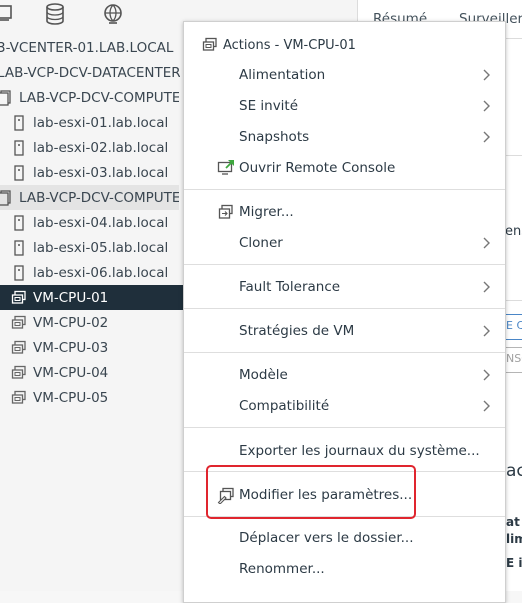 This screenshot has height=603, width=522. Describe the element at coordinates (71, 322) in the screenshot. I see `tree-item-label: VM-CPU-02` at that location.